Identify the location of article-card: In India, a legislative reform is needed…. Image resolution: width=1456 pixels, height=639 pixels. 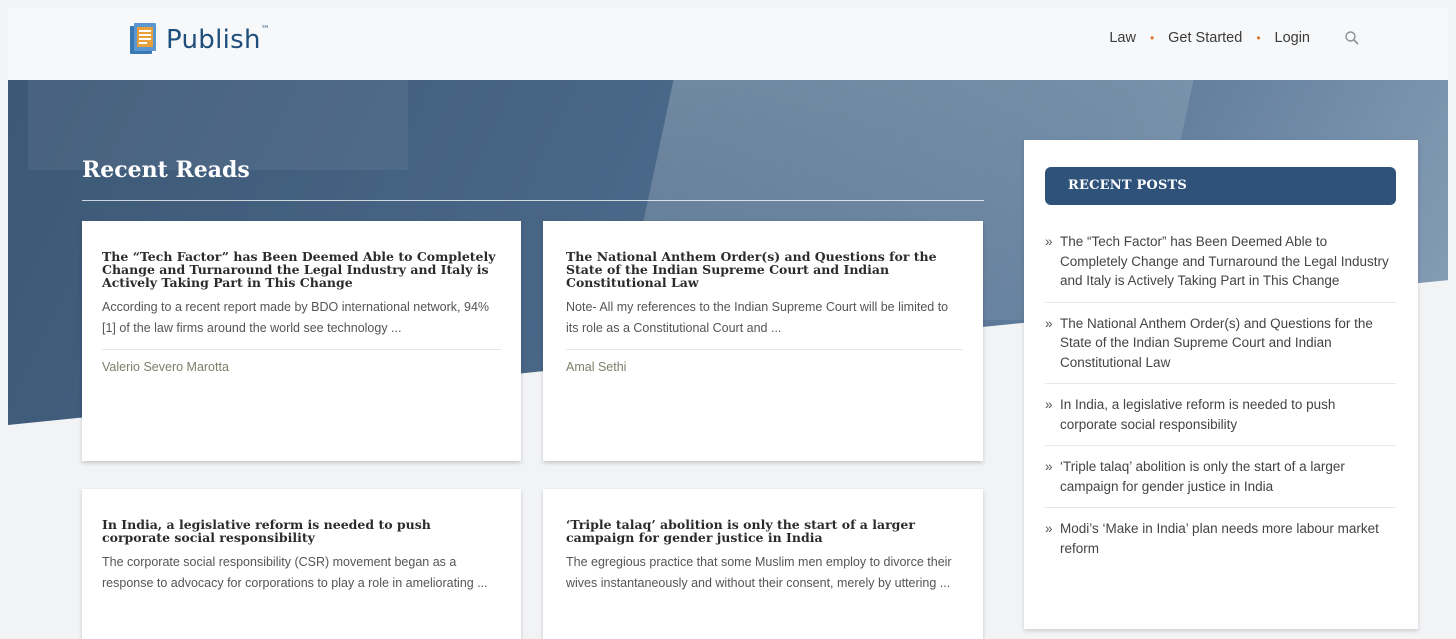
(301, 564).